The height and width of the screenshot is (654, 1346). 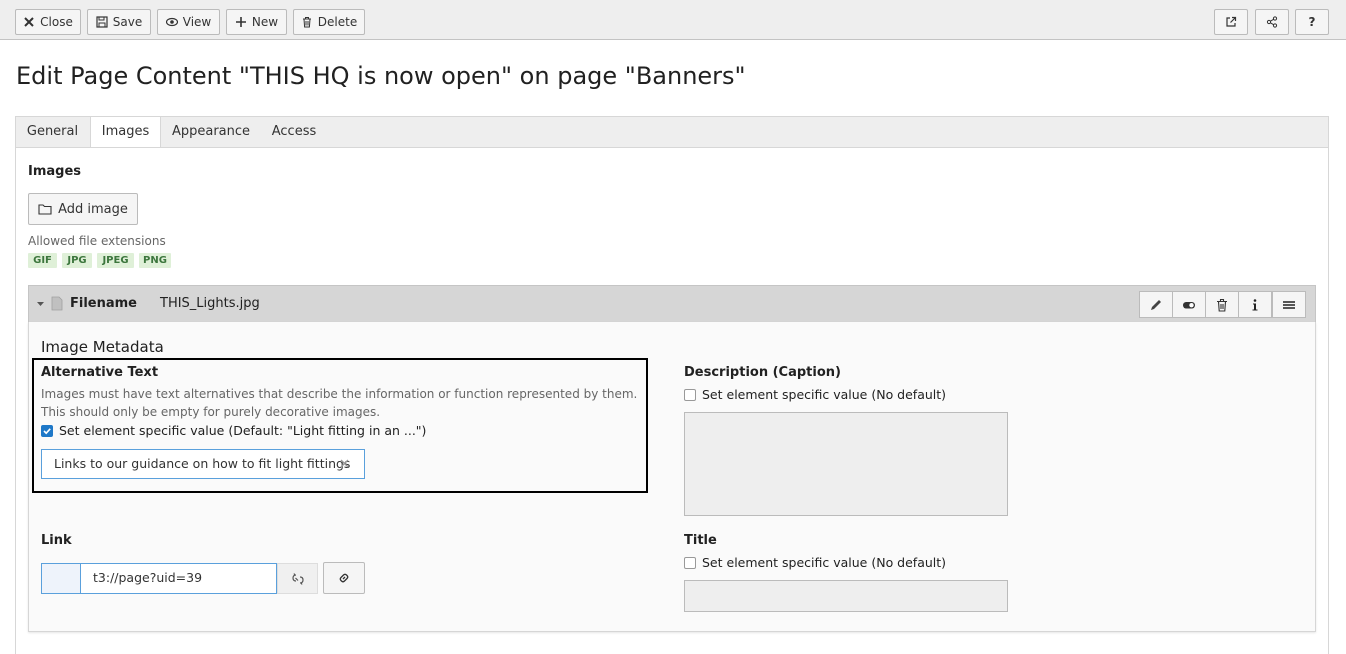 I want to click on toggle-visibility-button, so click(x=1189, y=304).